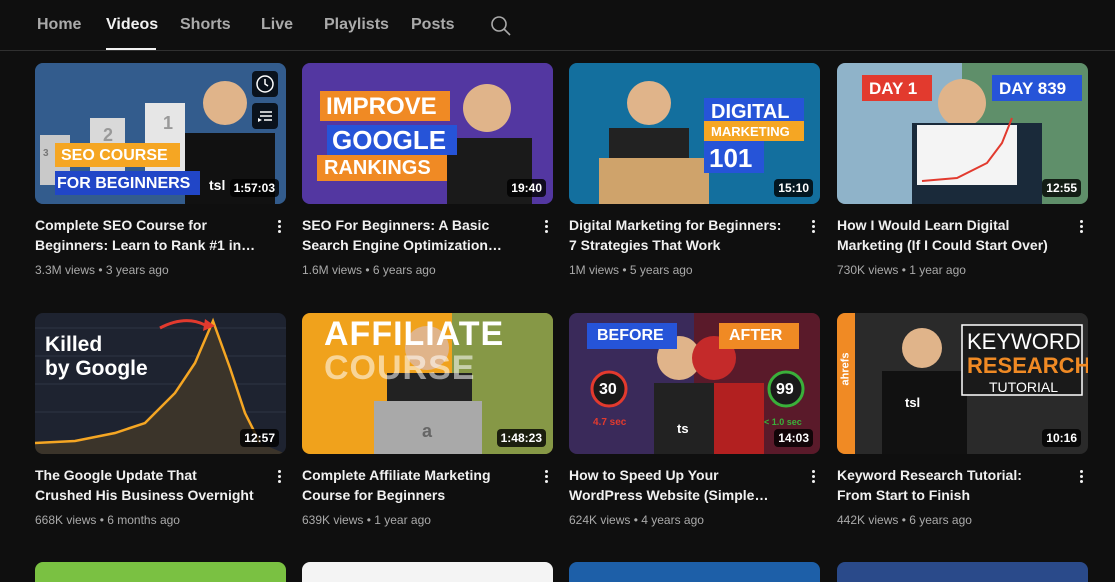 This screenshot has width=1115, height=582. What do you see at coordinates (1061, 188) in the screenshot?
I see `video-duration: 12:55` at bounding box center [1061, 188].